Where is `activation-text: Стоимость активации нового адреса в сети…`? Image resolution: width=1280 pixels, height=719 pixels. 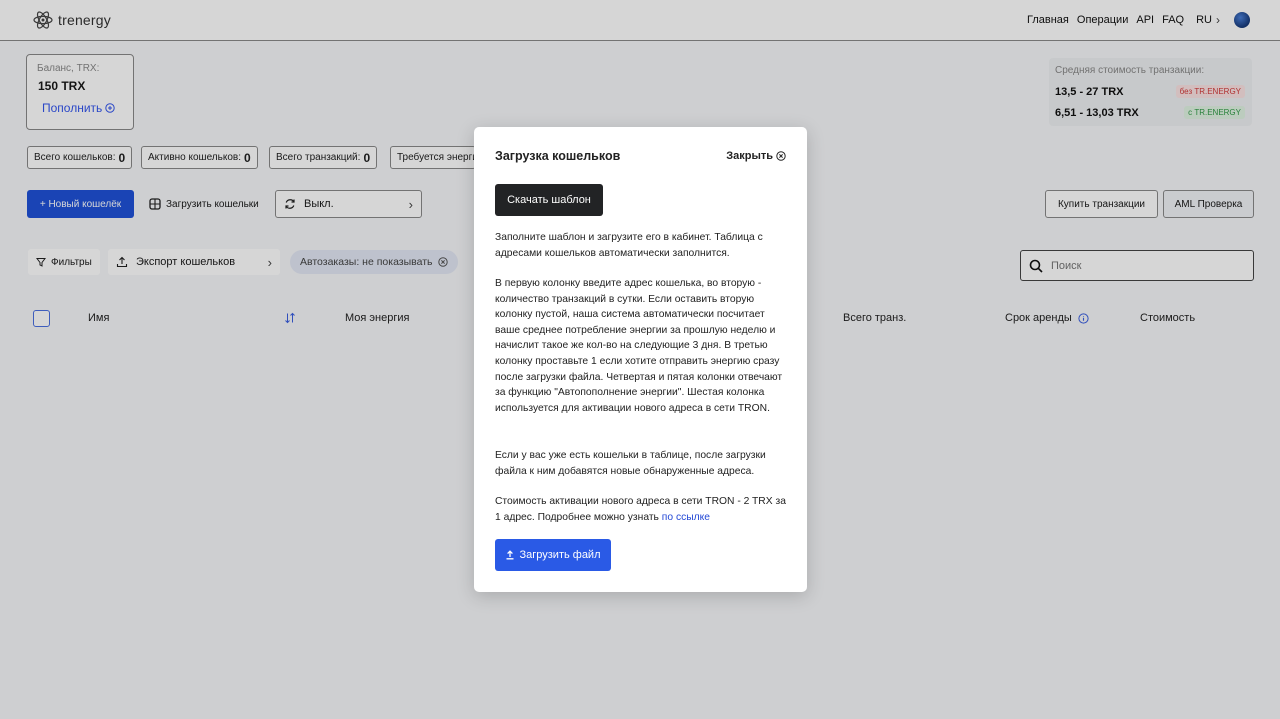 activation-text: Стоимость активации нового адреса в сети… is located at coordinates (640, 509).